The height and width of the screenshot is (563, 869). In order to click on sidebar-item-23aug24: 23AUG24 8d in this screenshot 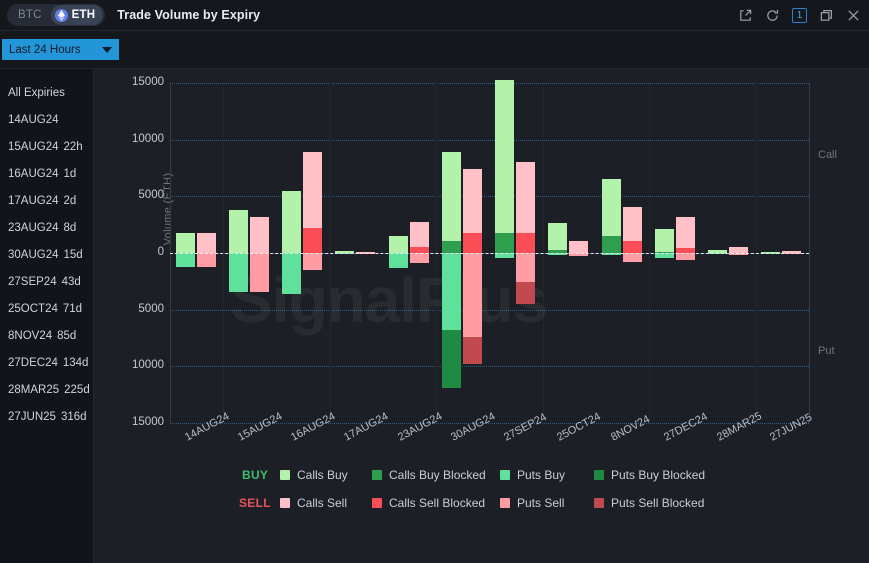, I will do `click(46, 227)`.